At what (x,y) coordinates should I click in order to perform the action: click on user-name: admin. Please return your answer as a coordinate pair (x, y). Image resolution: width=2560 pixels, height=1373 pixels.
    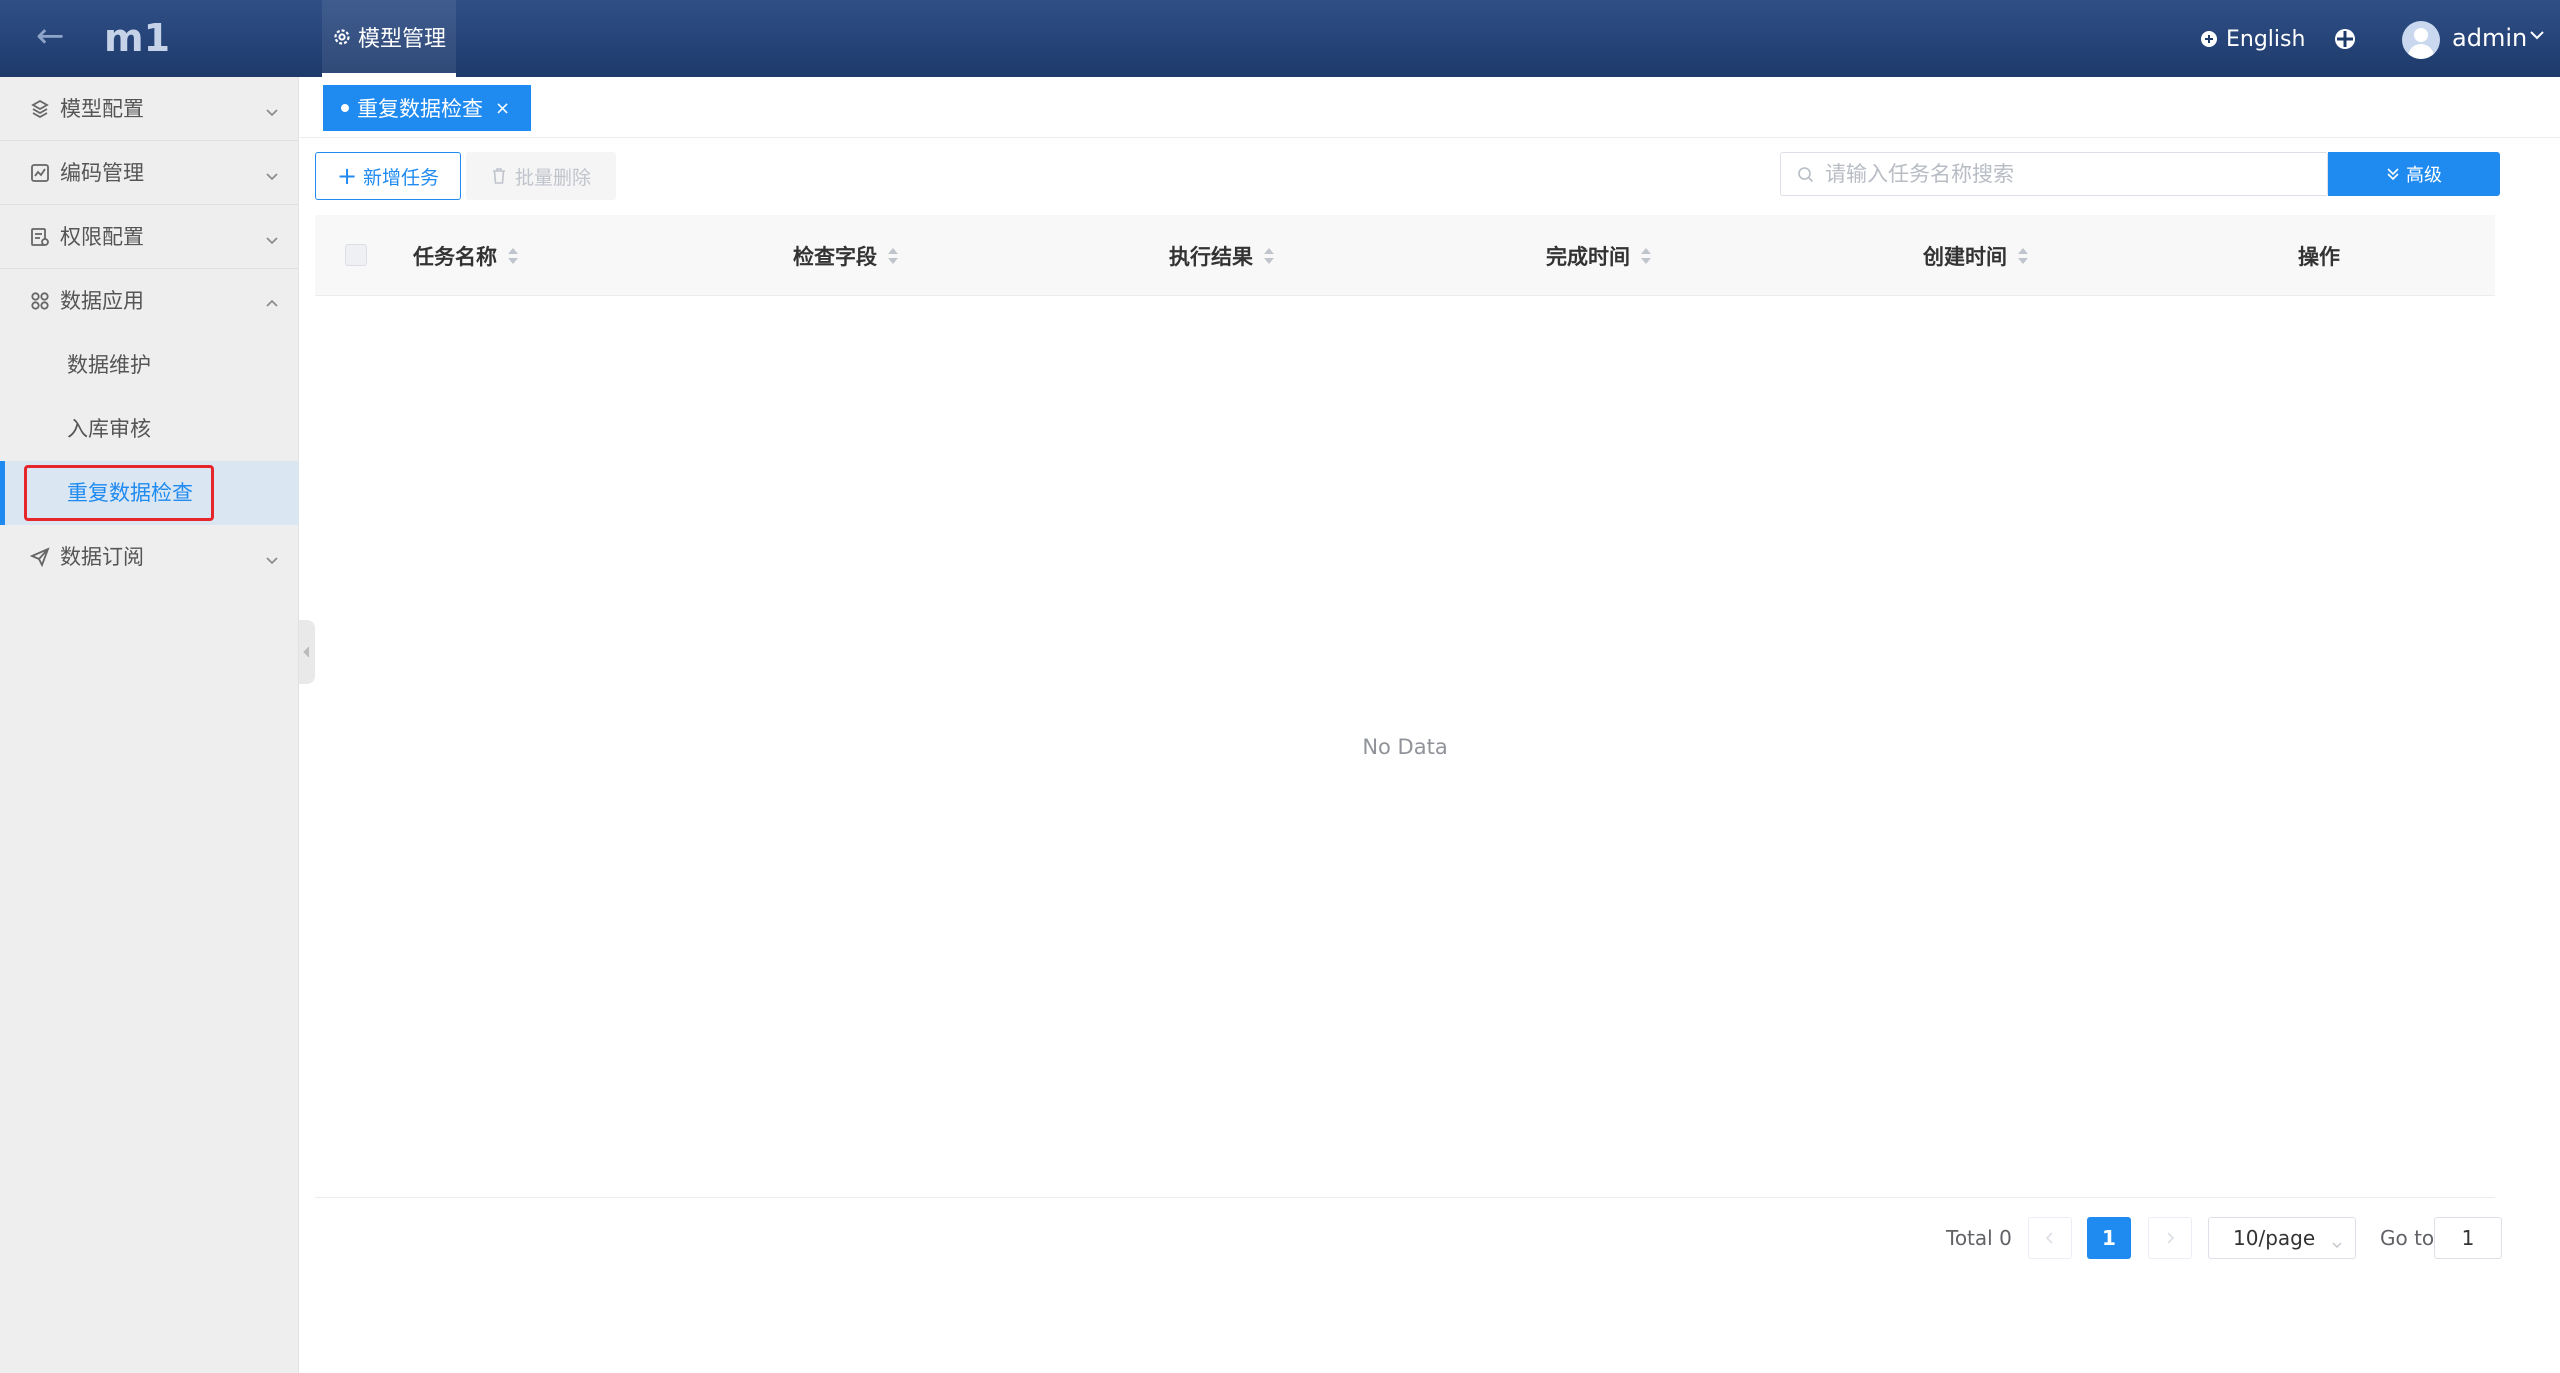
    Looking at the image, I should click on (2489, 38).